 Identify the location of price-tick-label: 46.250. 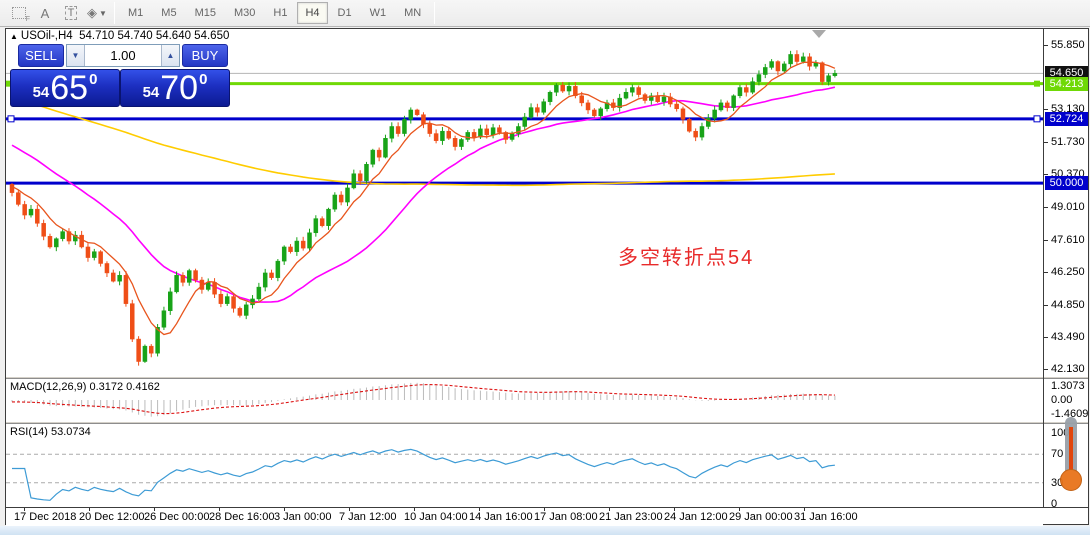
(1068, 271).